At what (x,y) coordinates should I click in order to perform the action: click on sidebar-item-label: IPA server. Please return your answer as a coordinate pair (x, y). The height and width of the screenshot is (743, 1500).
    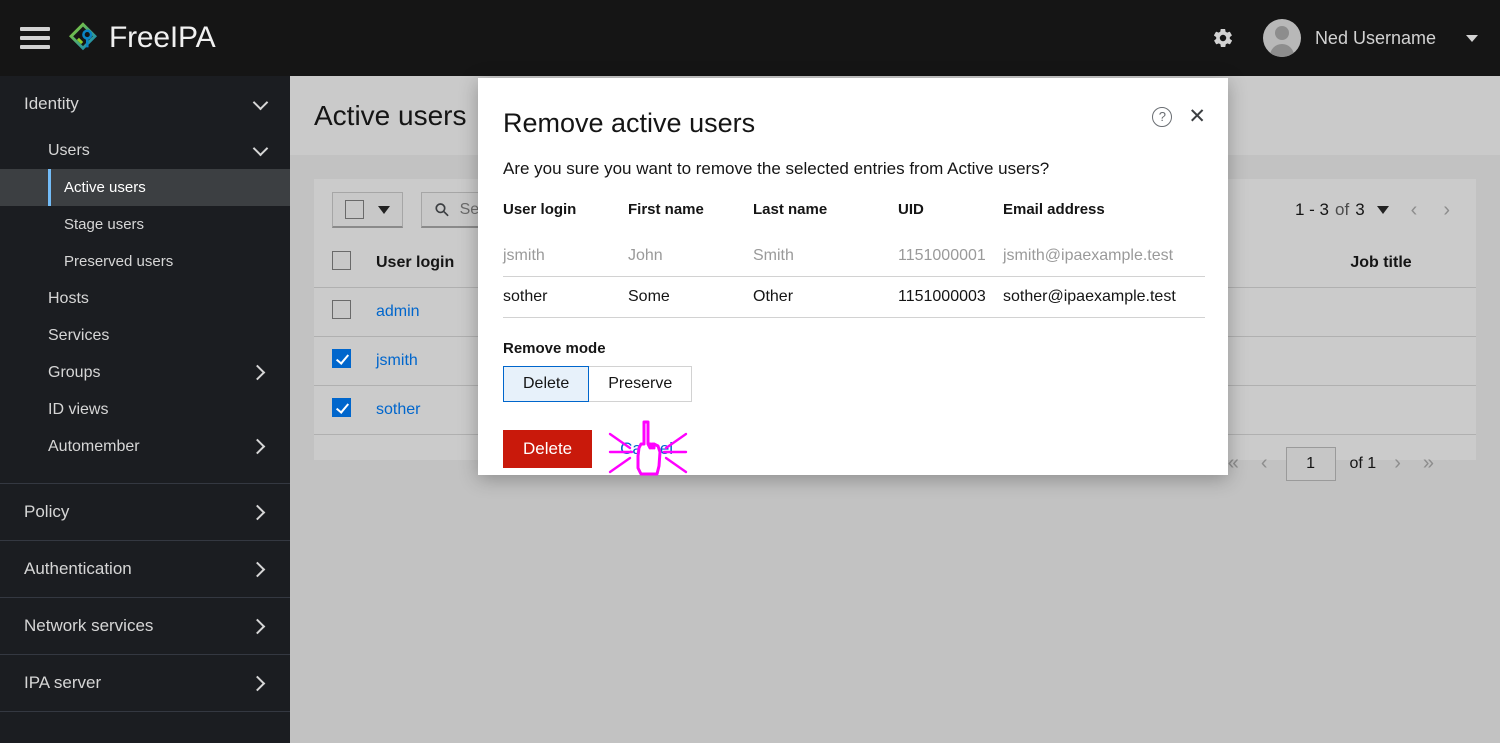
    Looking at the image, I should click on (63, 682).